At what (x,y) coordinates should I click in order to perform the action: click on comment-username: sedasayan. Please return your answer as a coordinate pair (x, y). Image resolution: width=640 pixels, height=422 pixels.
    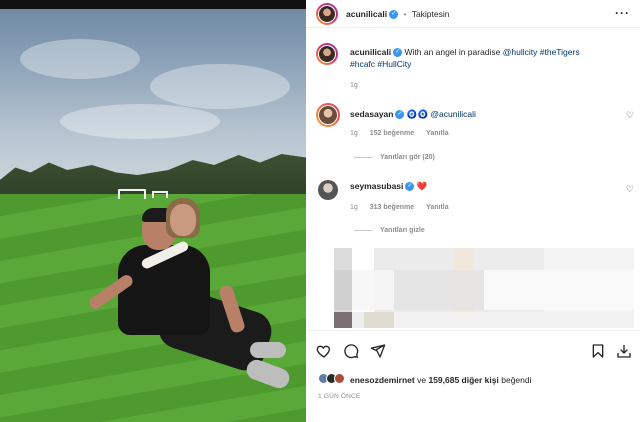
    Looking at the image, I should click on (371, 114).